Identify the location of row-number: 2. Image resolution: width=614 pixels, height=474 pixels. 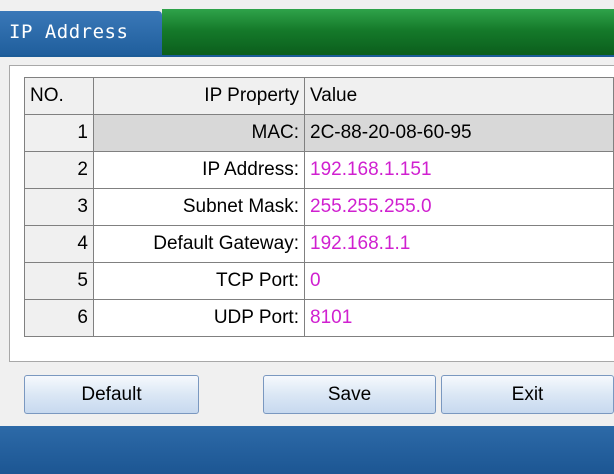
(59, 170).